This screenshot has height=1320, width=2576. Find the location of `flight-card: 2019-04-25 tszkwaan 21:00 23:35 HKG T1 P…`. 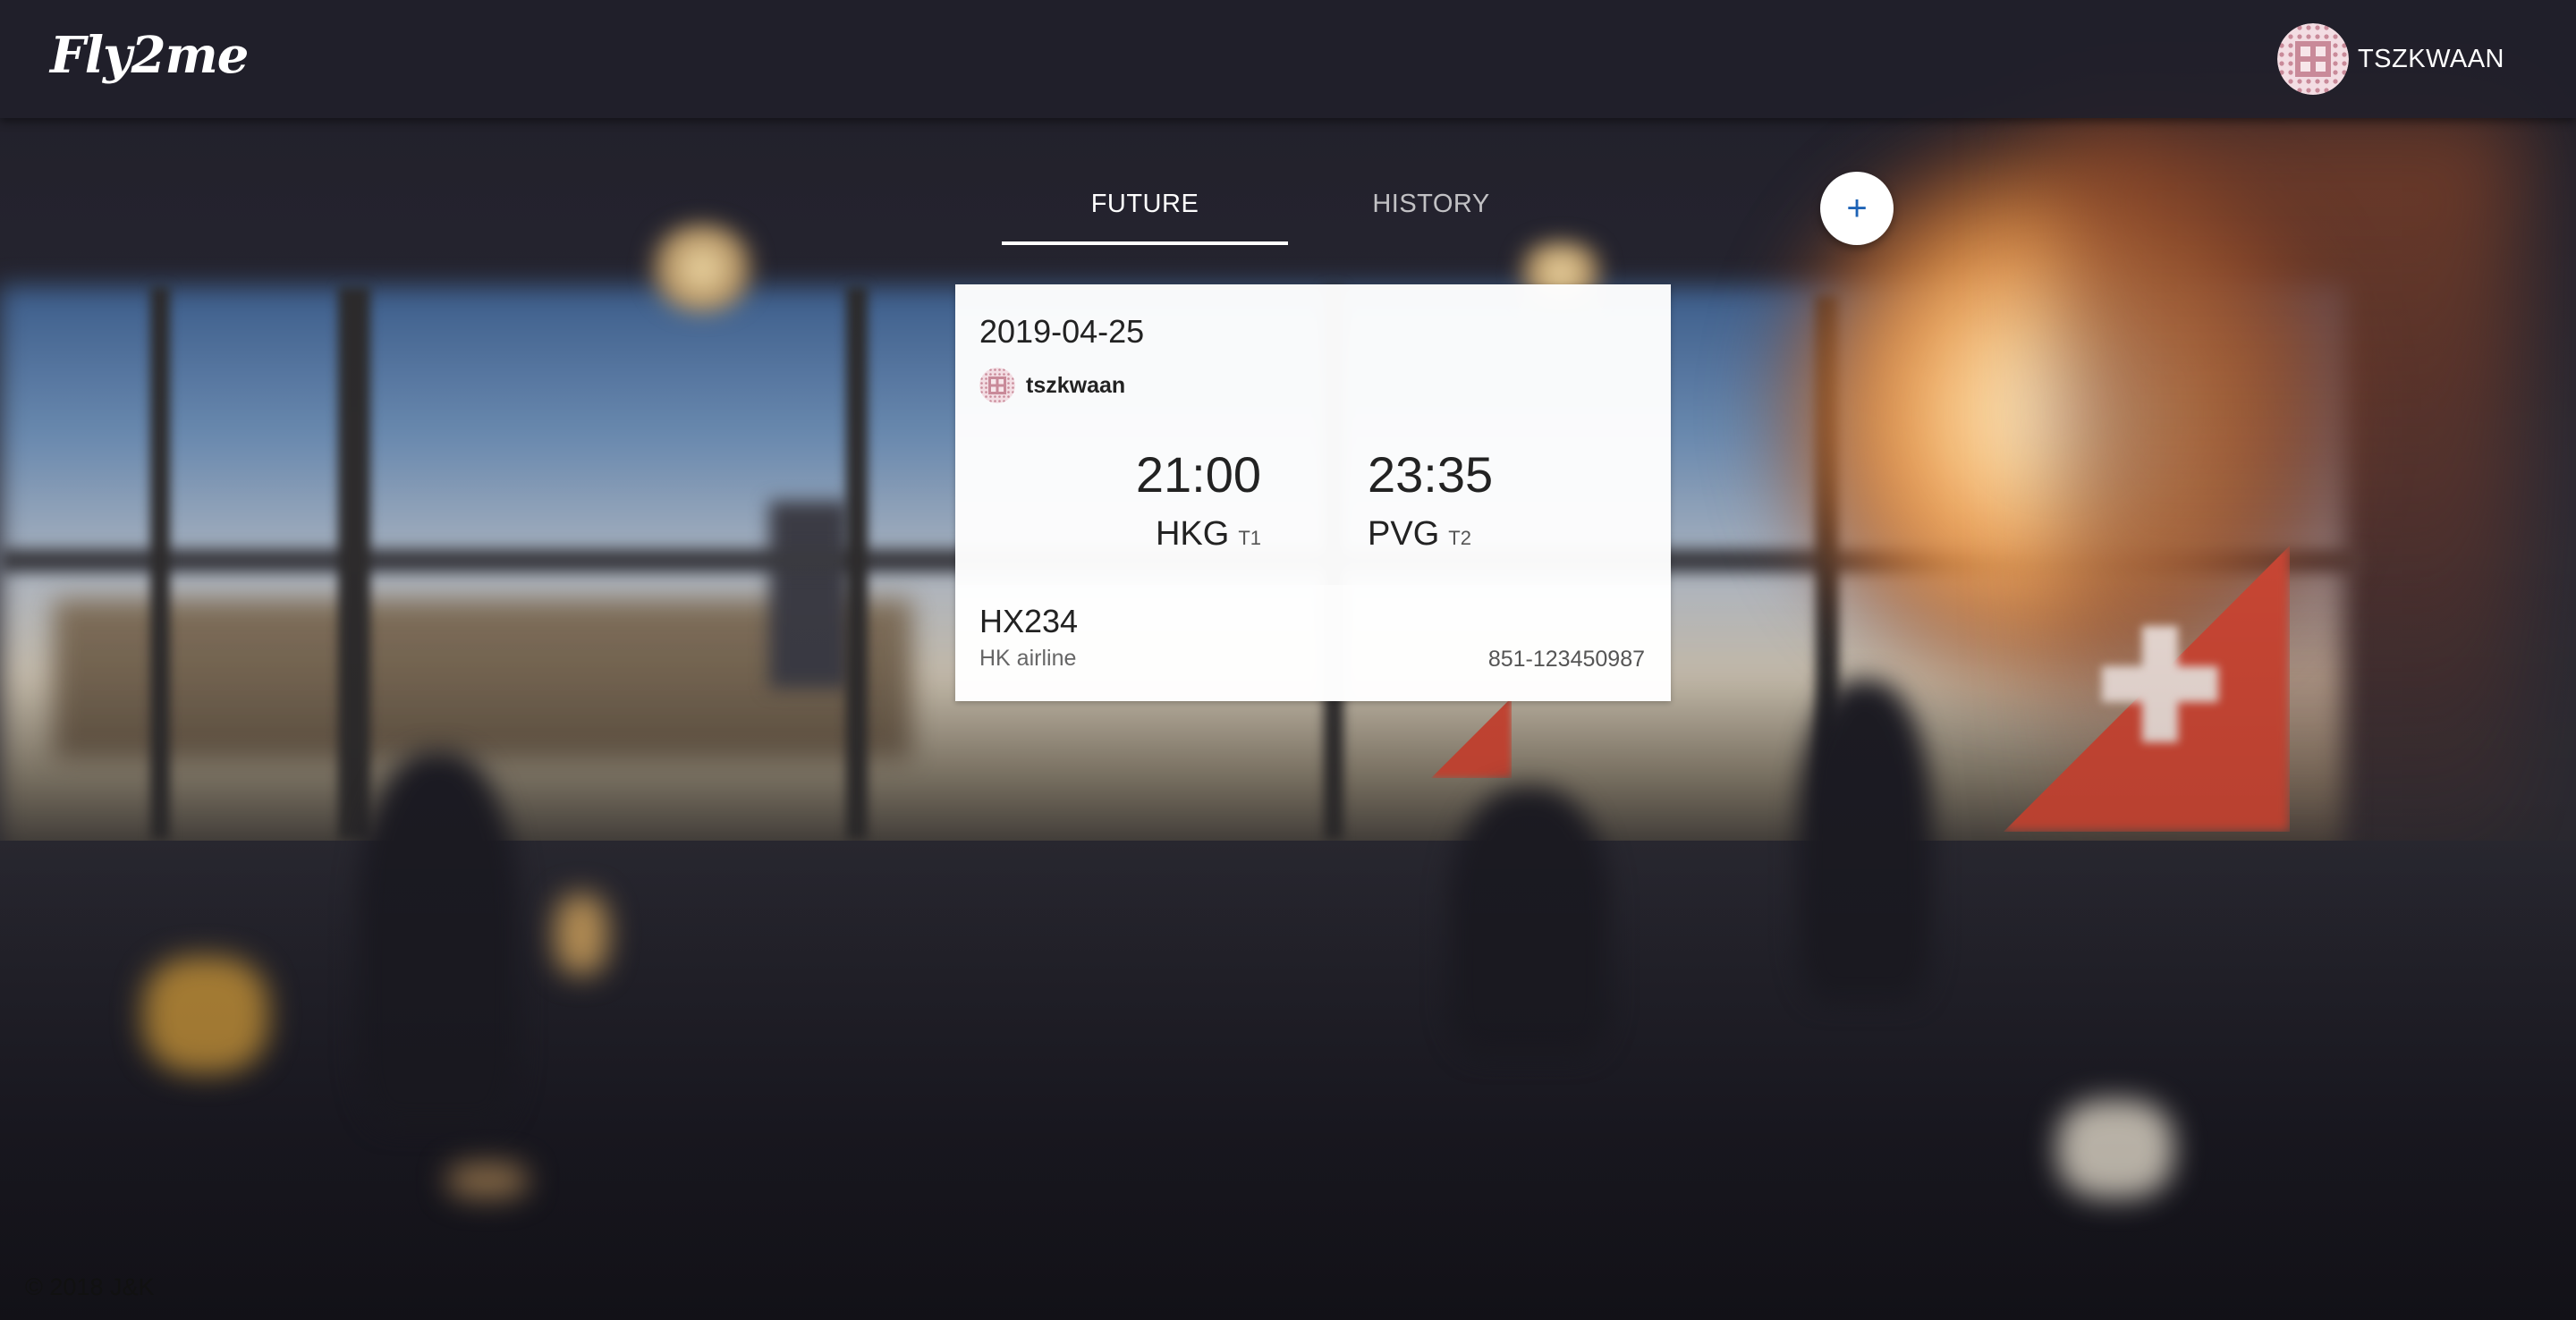

flight-card: 2019-04-25 tszkwaan 21:00 23:35 HKG T1 P… is located at coordinates (1313, 492).